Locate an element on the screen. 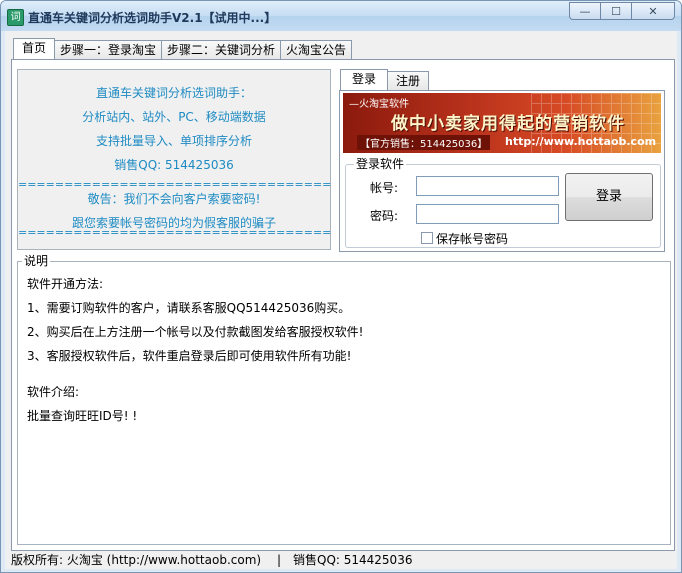 The width and height of the screenshot is (682, 573). account-label: 帐号: is located at coordinates (384, 188).